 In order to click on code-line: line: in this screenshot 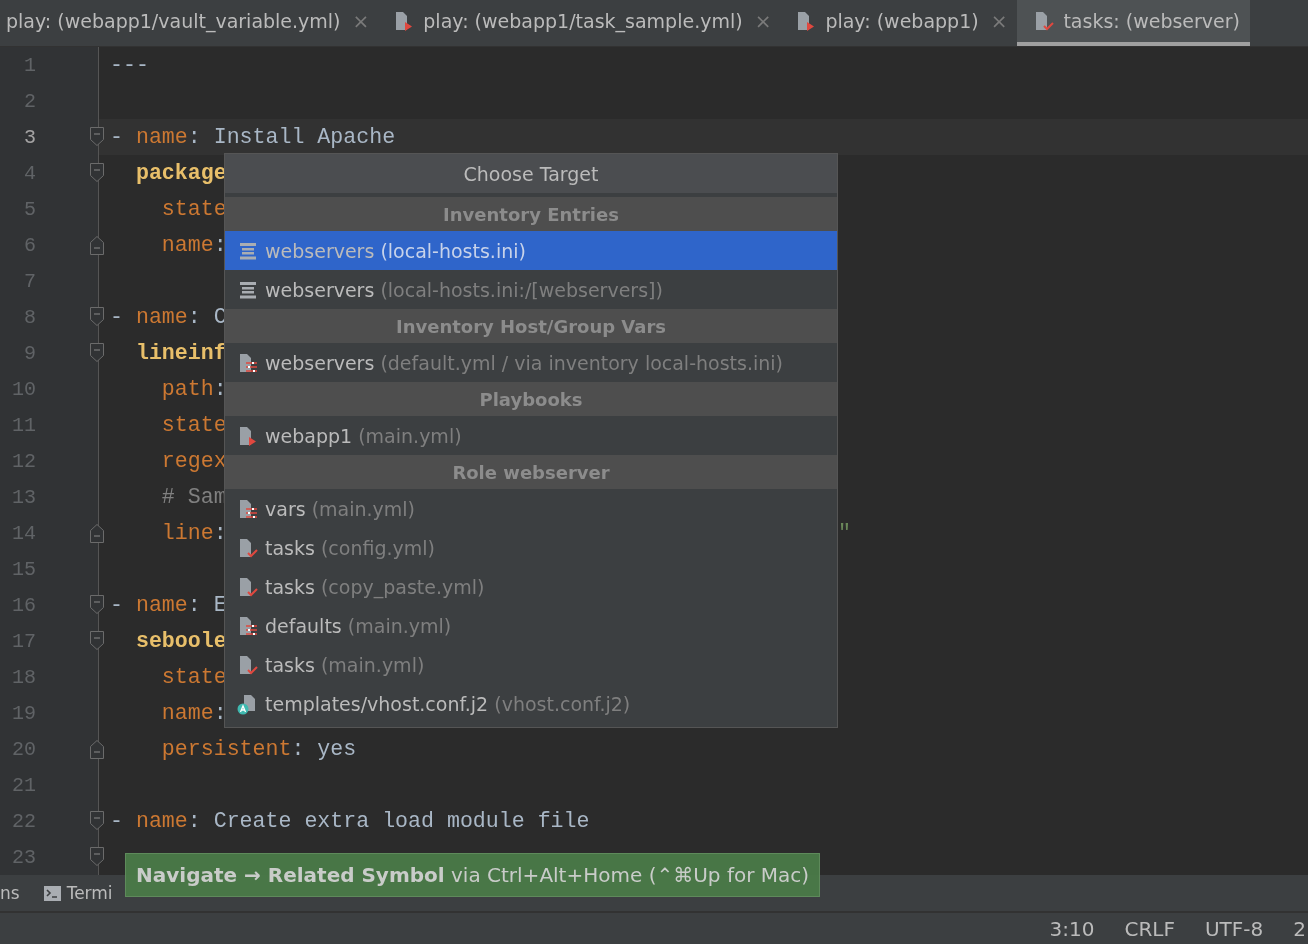, I will do `click(193, 533)`.